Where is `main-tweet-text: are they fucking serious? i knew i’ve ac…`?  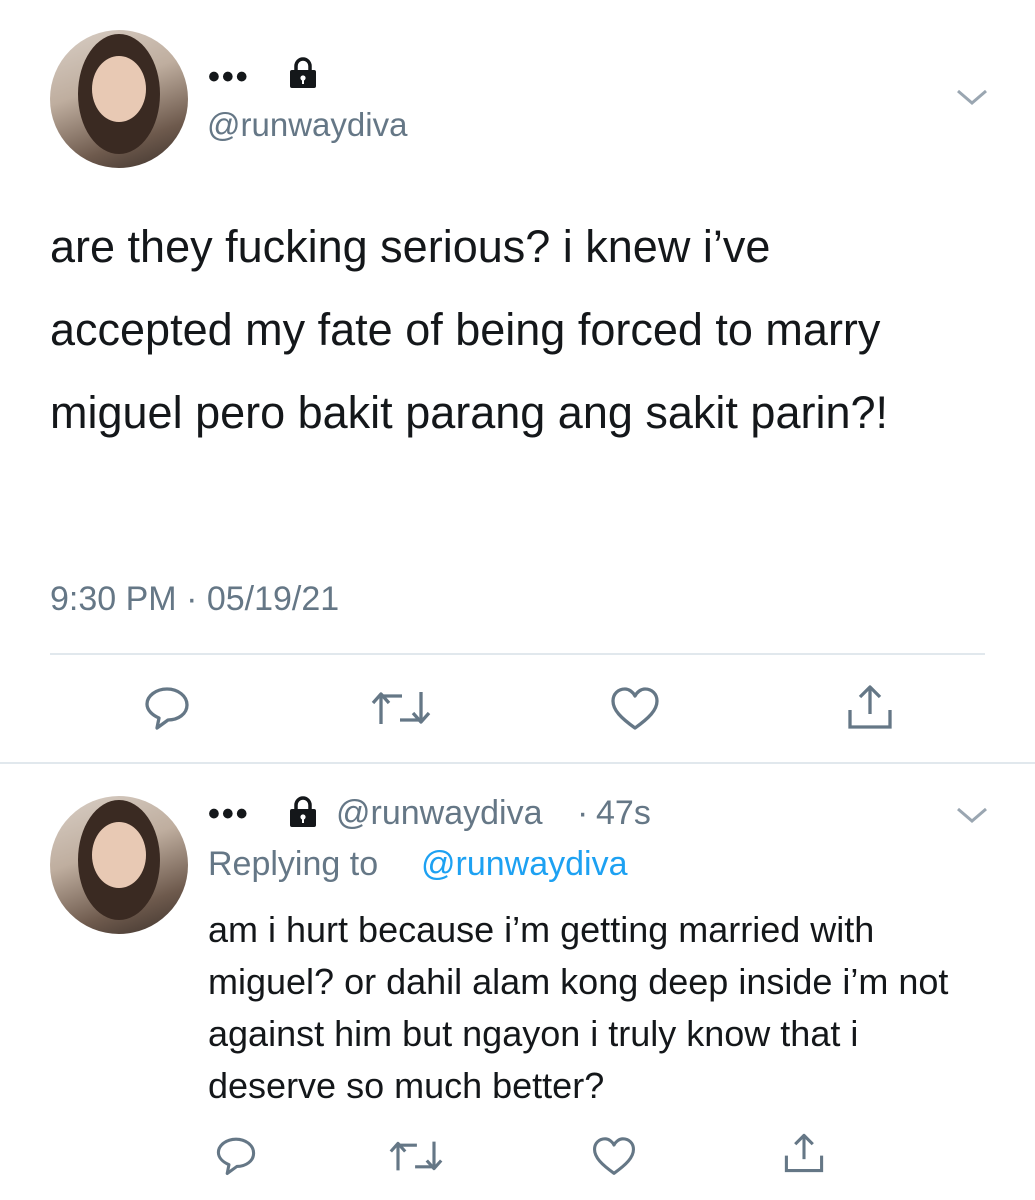 main-tweet-text: are they fucking serious? i knew i’ve ac… is located at coordinates (469, 329).